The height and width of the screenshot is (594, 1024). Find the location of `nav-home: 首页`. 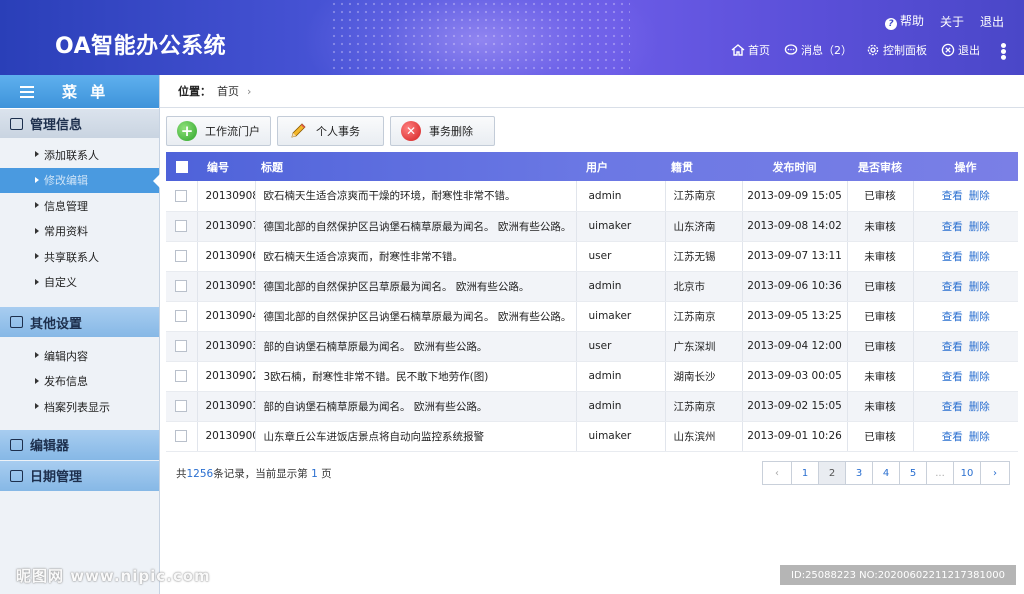

nav-home: 首页 is located at coordinates (750, 50).